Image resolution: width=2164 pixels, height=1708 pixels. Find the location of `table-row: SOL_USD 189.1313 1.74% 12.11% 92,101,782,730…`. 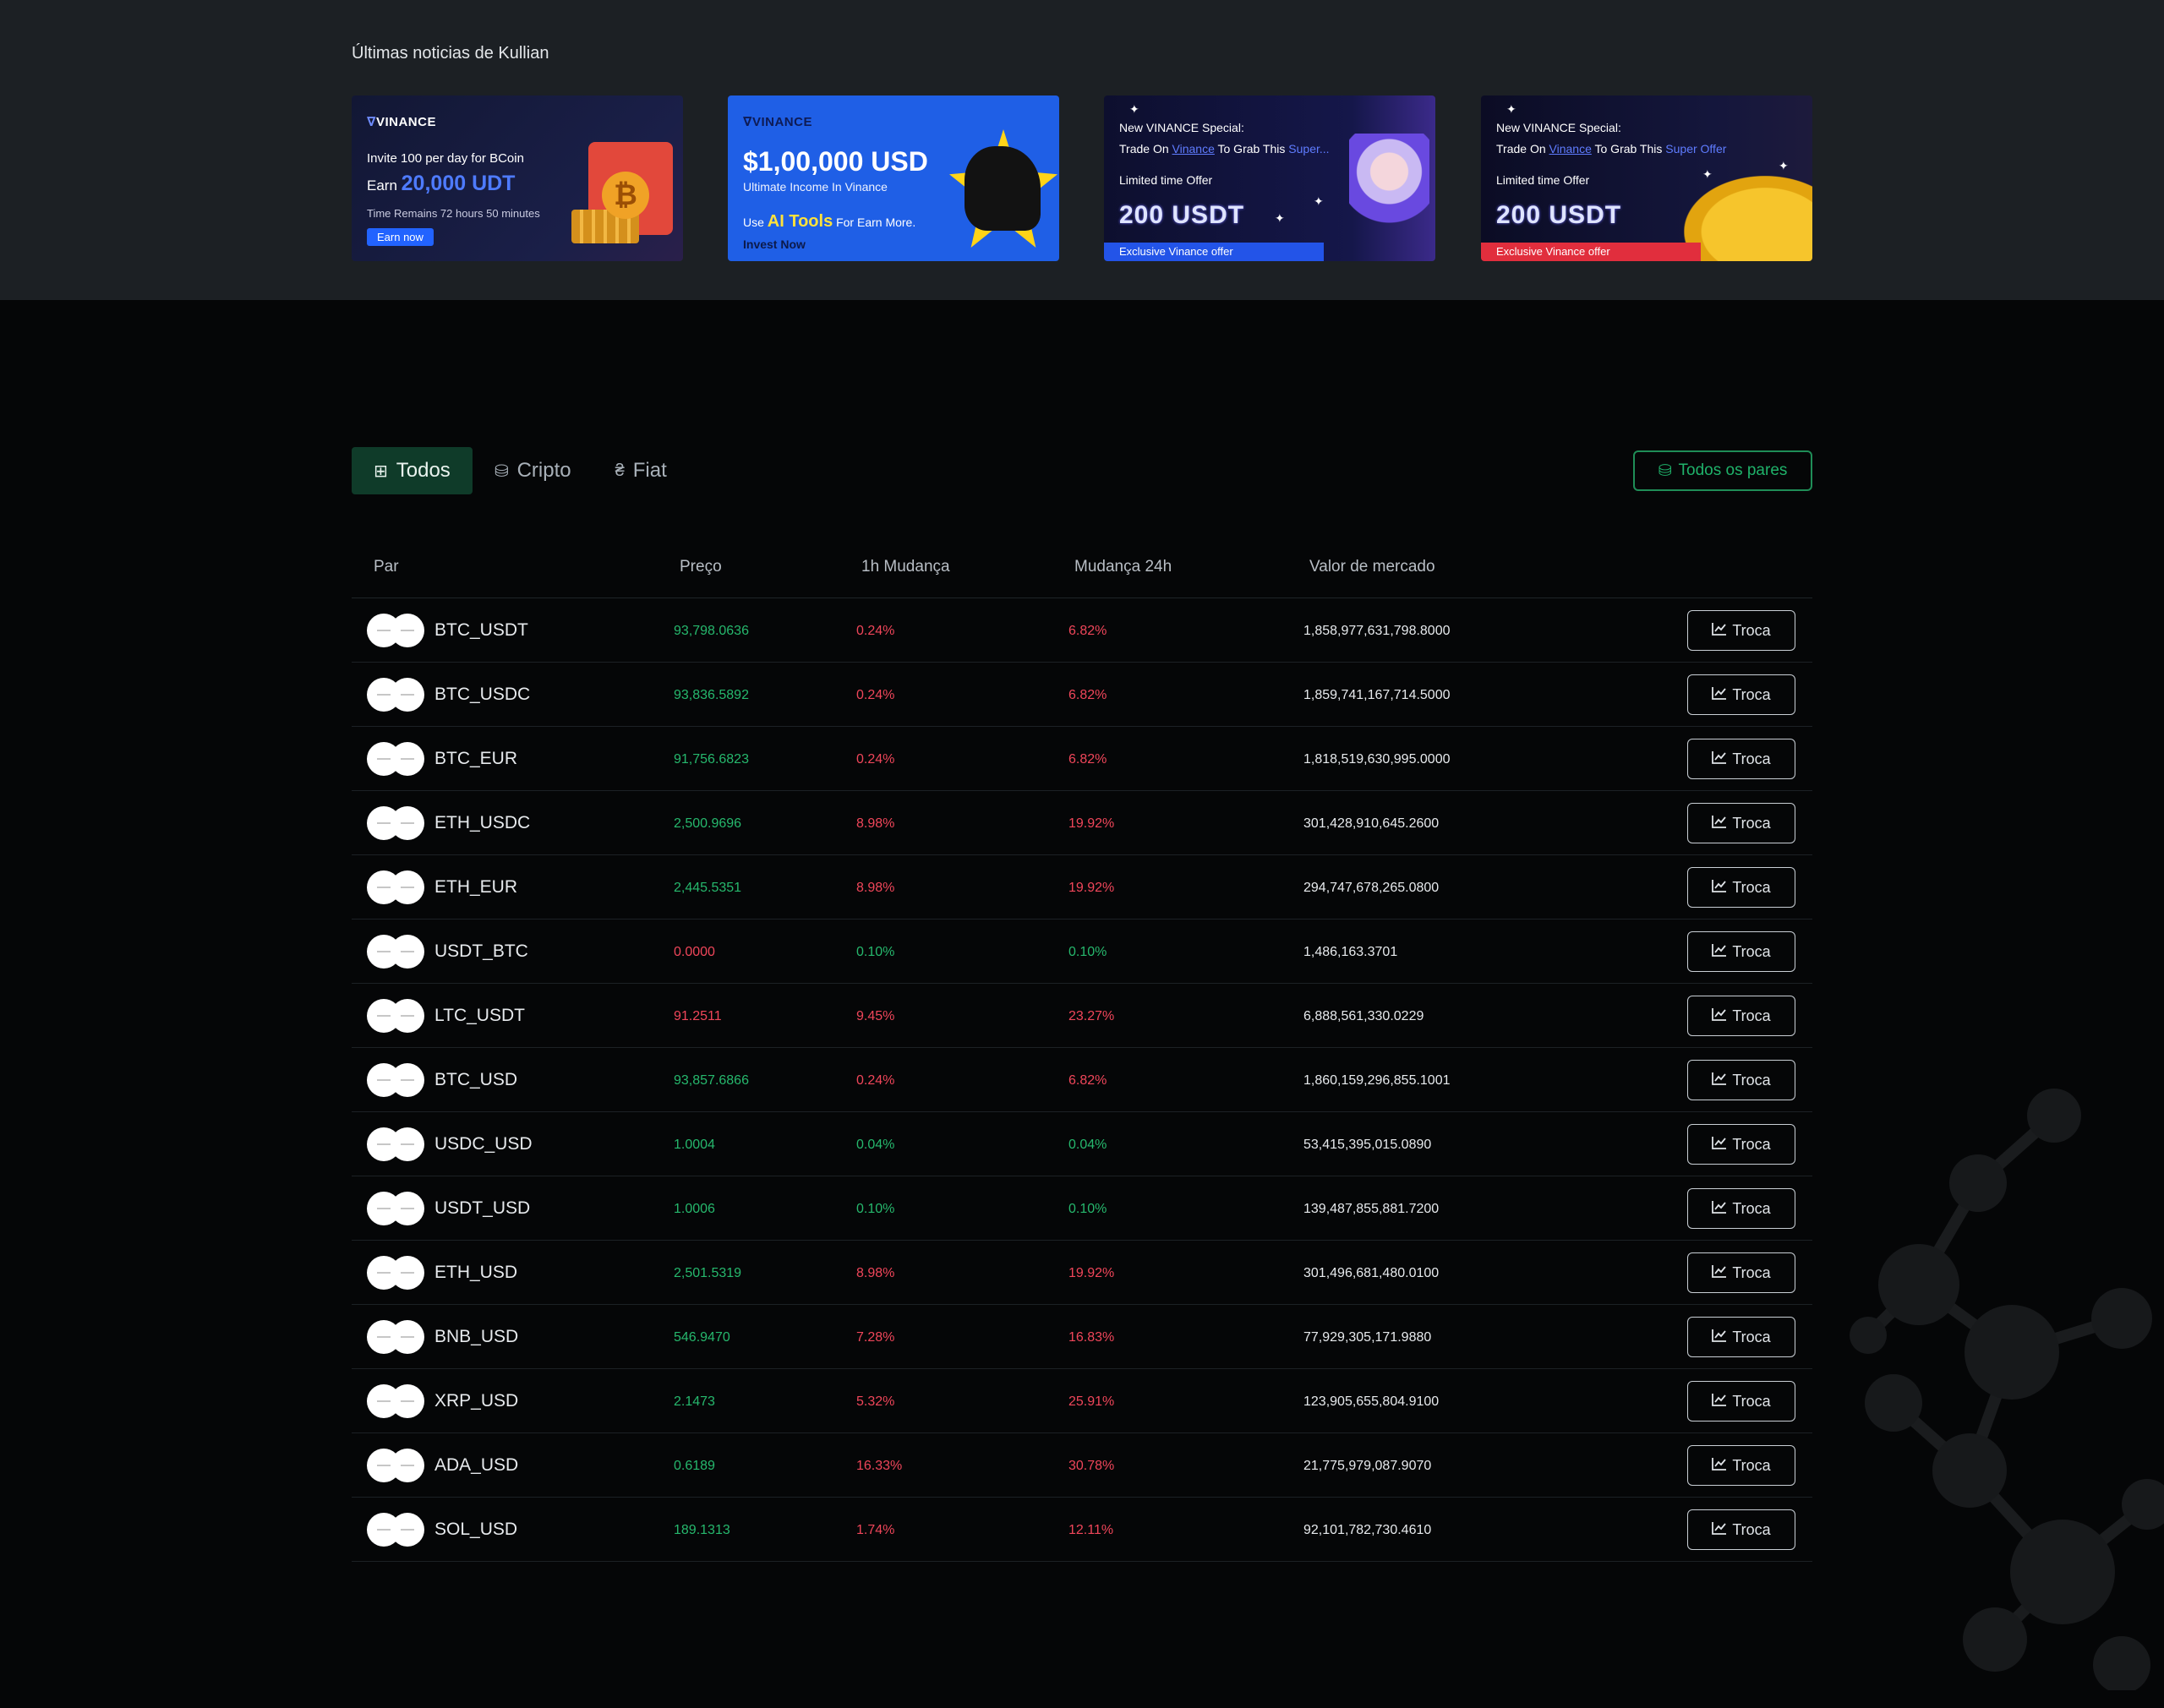

table-row: SOL_USD 189.1313 1.74% 12.11% 92,101,782,730… is located at coordinates (1082, 1530).